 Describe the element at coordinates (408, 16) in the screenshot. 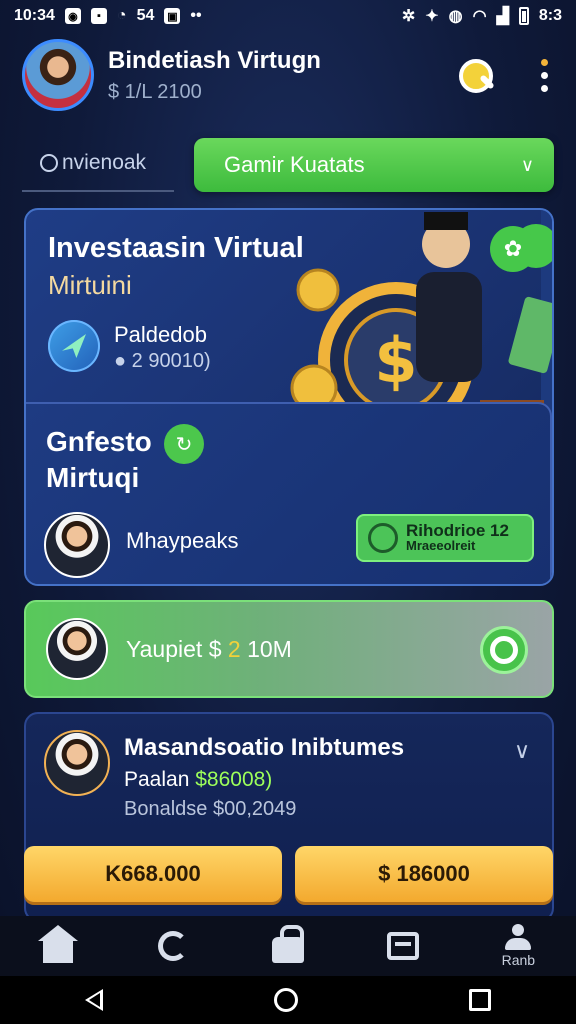

I see `alarm-icon: ✲` at that location.